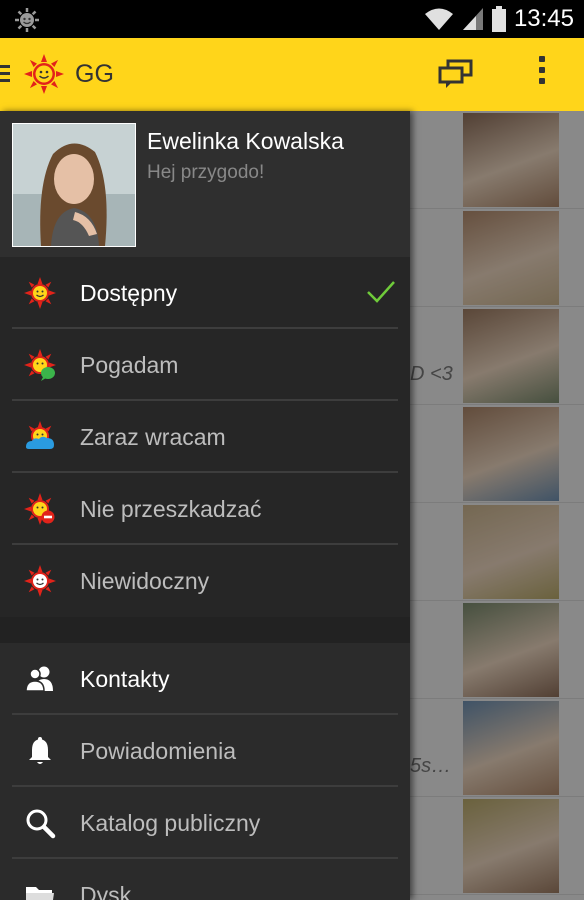 This screenshot has width=584, height=900. I want to click on hamburger-icon, so click(5, 74).